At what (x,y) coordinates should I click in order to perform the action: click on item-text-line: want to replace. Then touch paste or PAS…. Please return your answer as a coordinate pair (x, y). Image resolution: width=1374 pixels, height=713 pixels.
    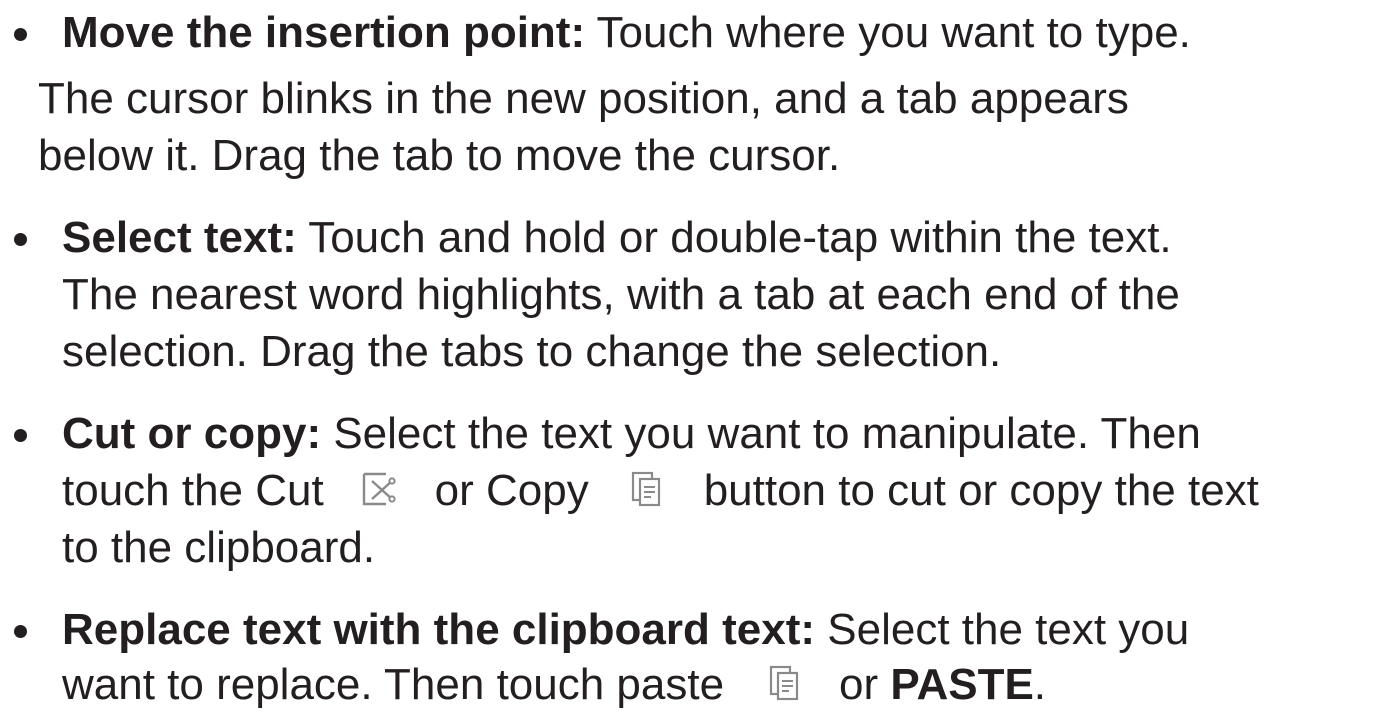
    Looking at the image, I should click on (554, 684).